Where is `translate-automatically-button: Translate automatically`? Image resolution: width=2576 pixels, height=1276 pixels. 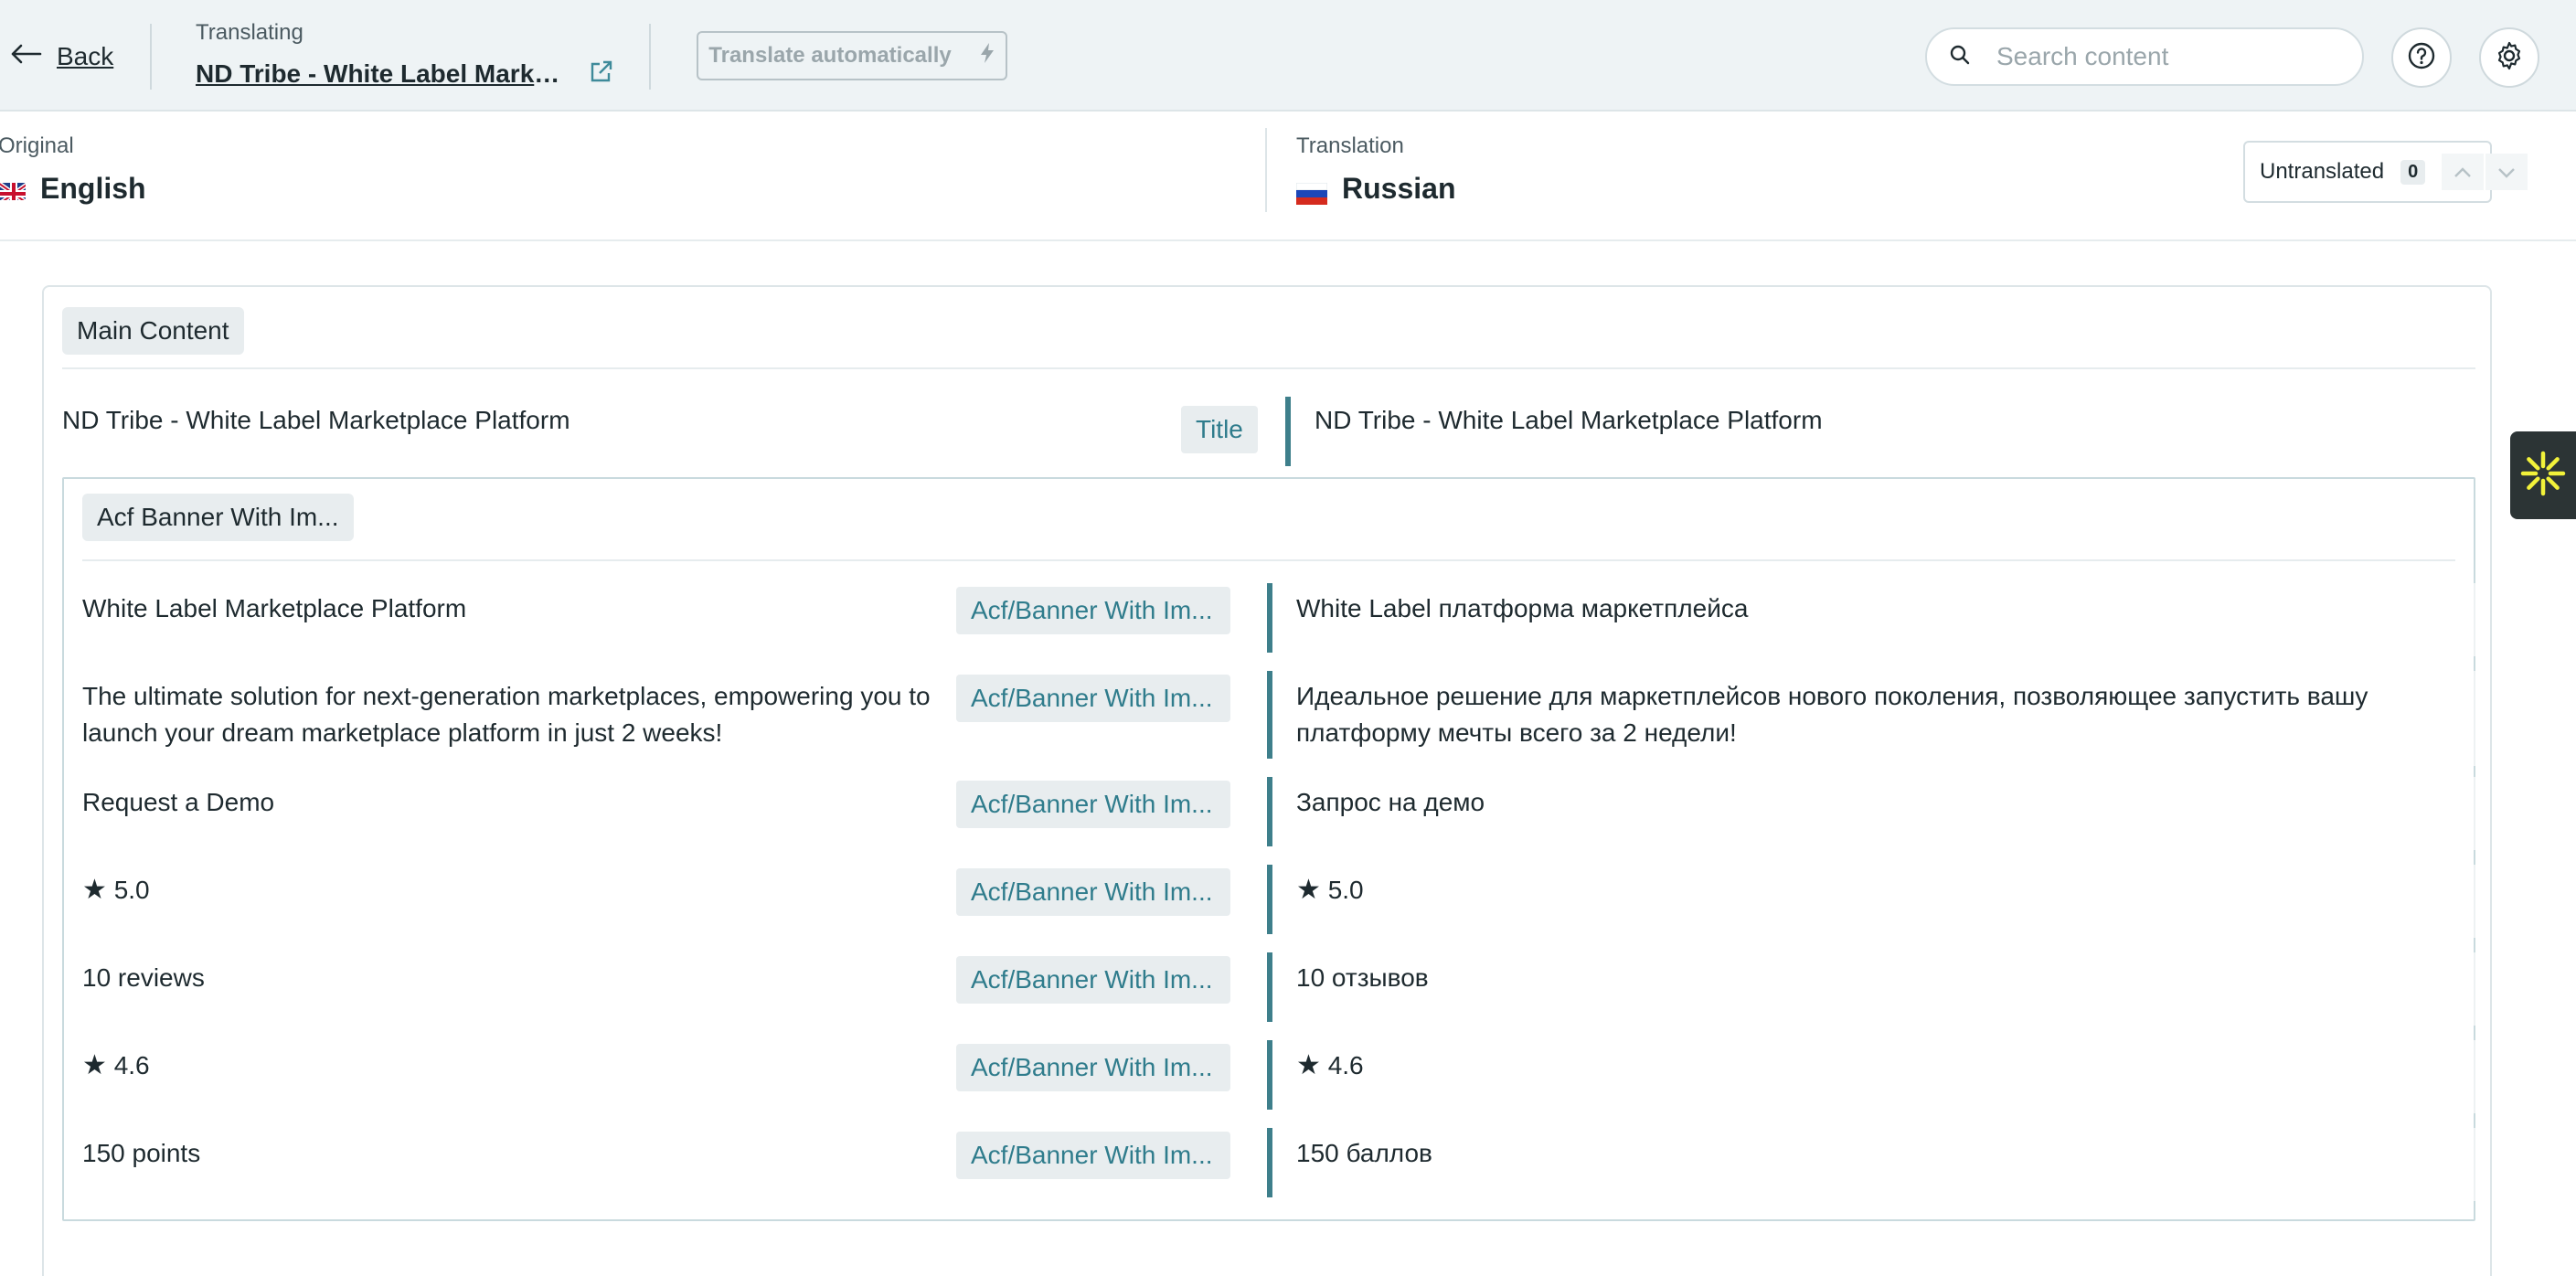
translate-automatically-button: Translate automatically is located at coordinates (852, 55).